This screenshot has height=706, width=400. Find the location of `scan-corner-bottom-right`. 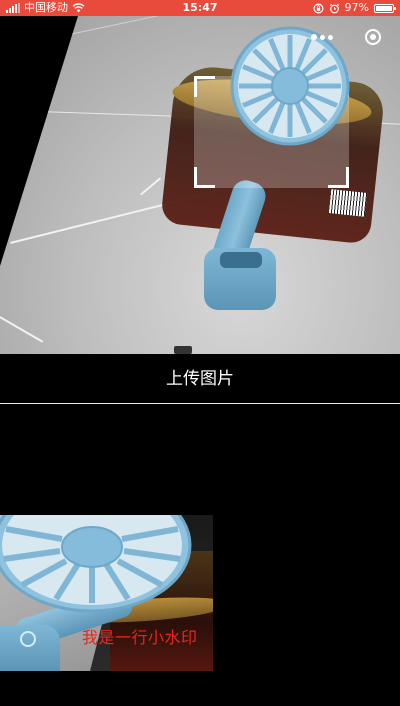

scan-corner-bottom-right is located at coordinates (338, 177).